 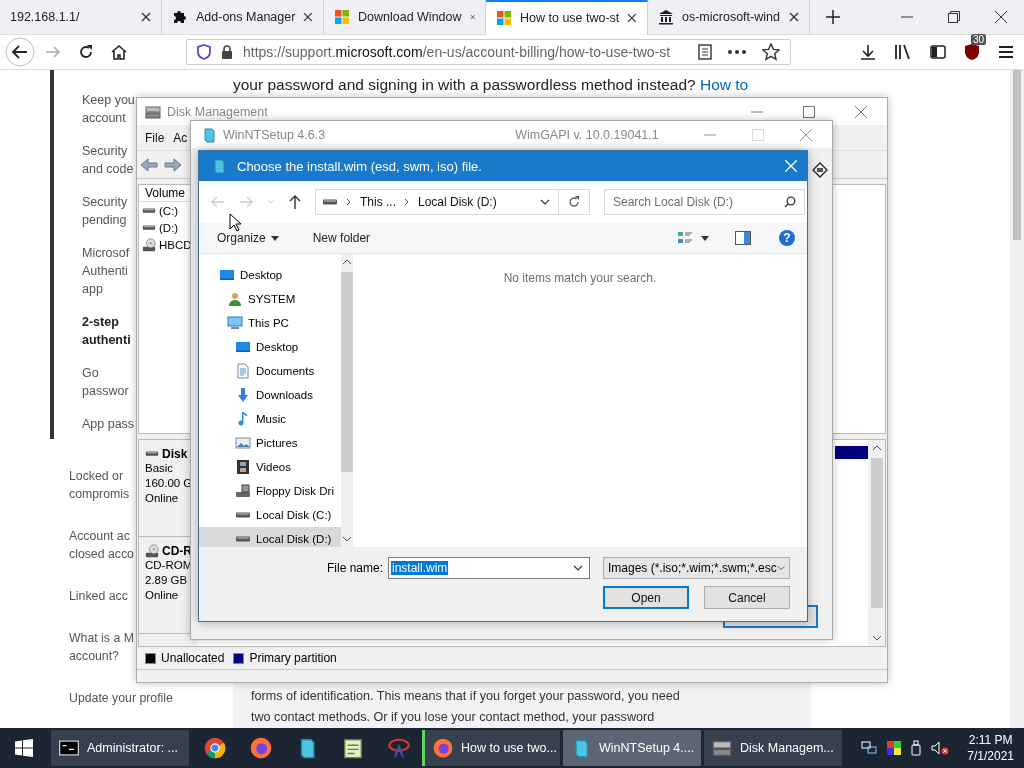 I want to click on clock: 2:11 PM 7/1/2021, so click(x=990, y=748).